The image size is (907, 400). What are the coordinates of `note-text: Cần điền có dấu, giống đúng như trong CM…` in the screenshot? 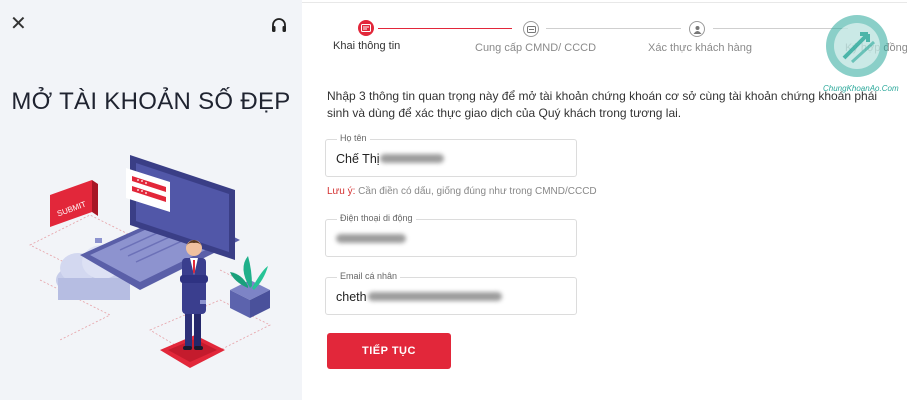 It's located at (477, 191).